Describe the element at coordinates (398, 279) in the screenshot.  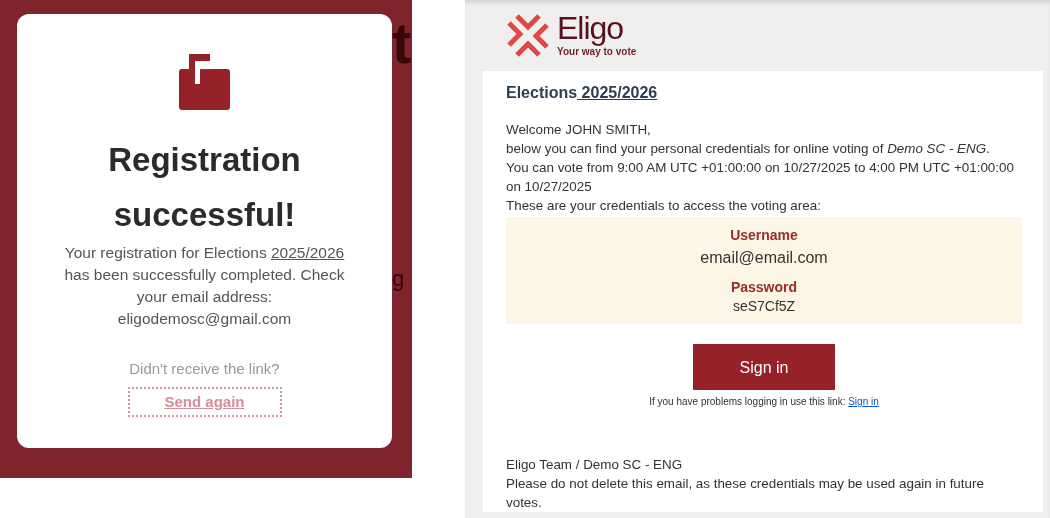
I see `background-text: g` at that location.